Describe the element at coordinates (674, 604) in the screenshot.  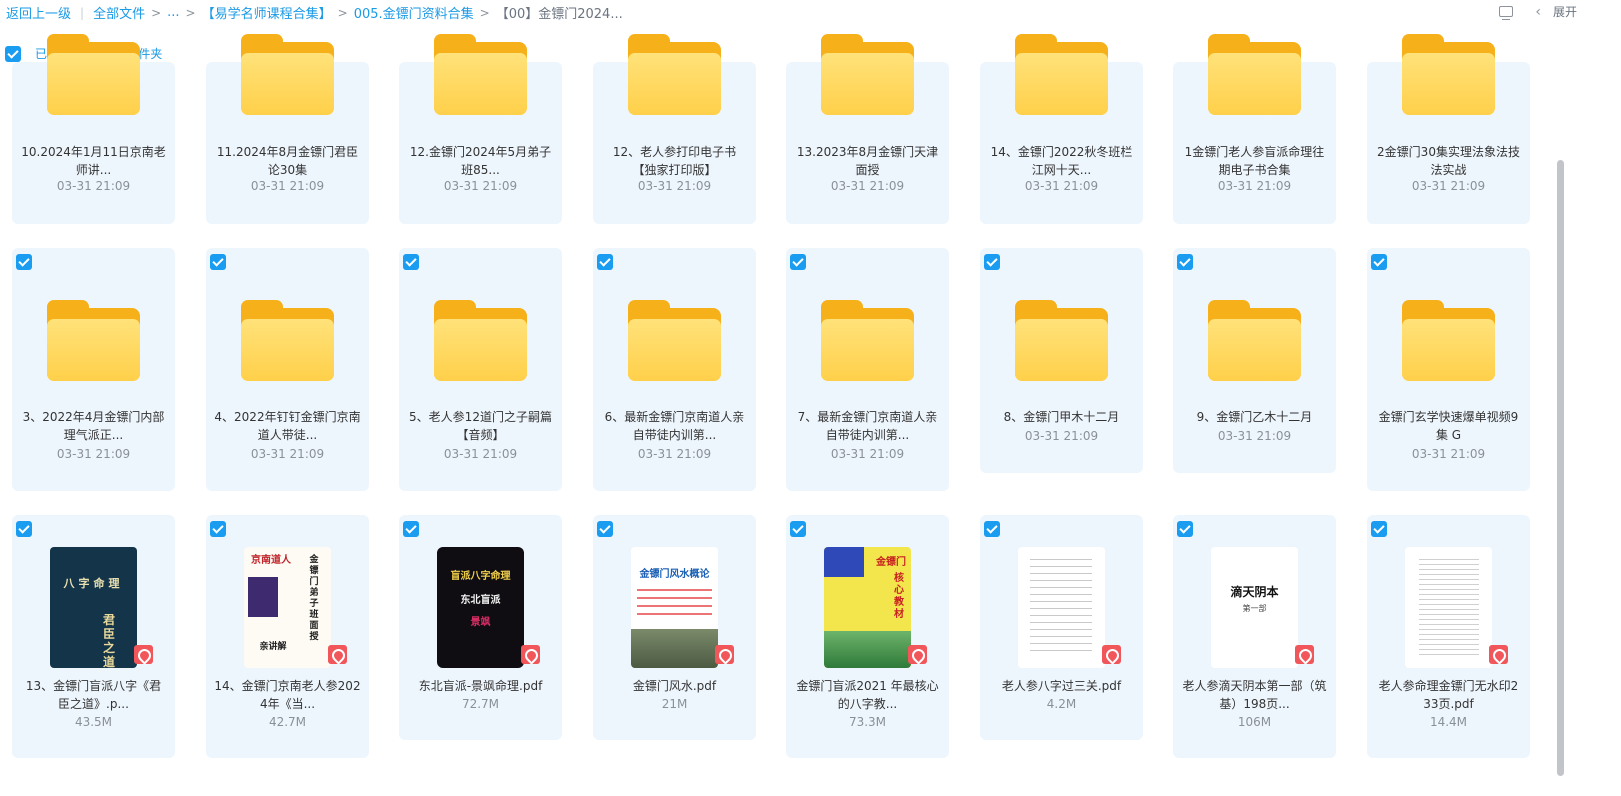
I see `thumbnail-lines` at that location.